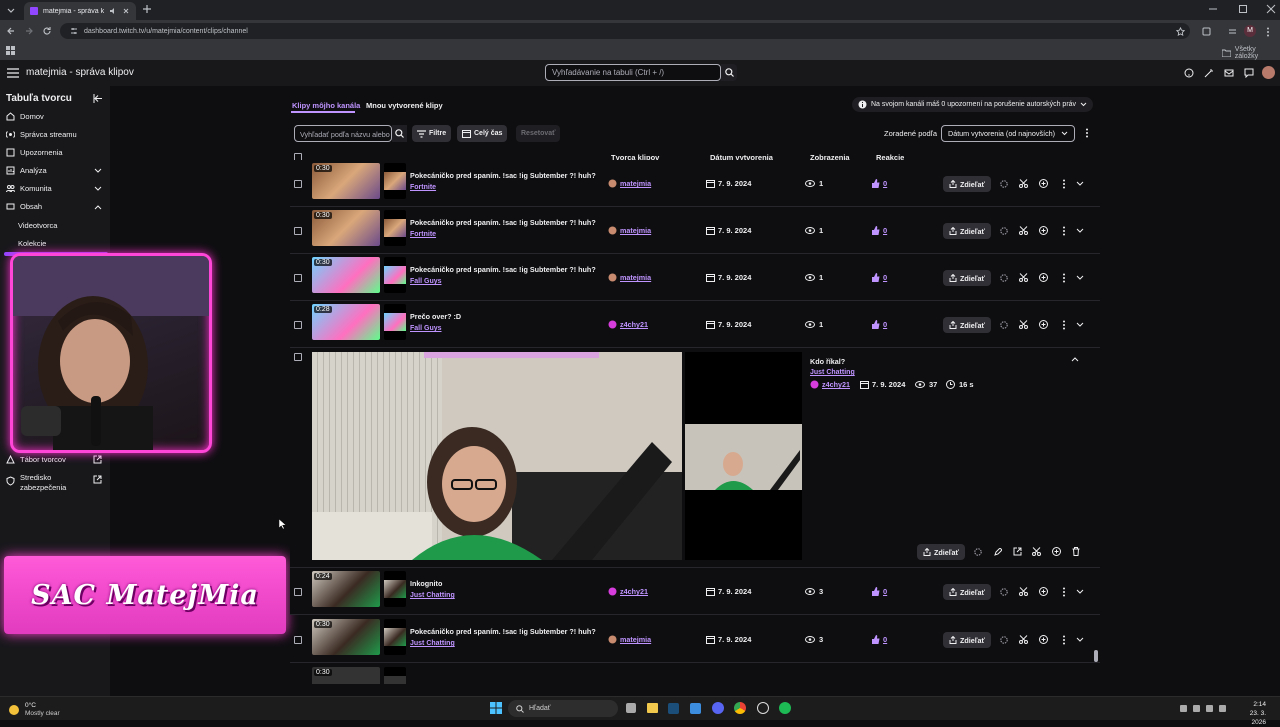  I want to click on bookmark-star-icon, so click(1180, 31).